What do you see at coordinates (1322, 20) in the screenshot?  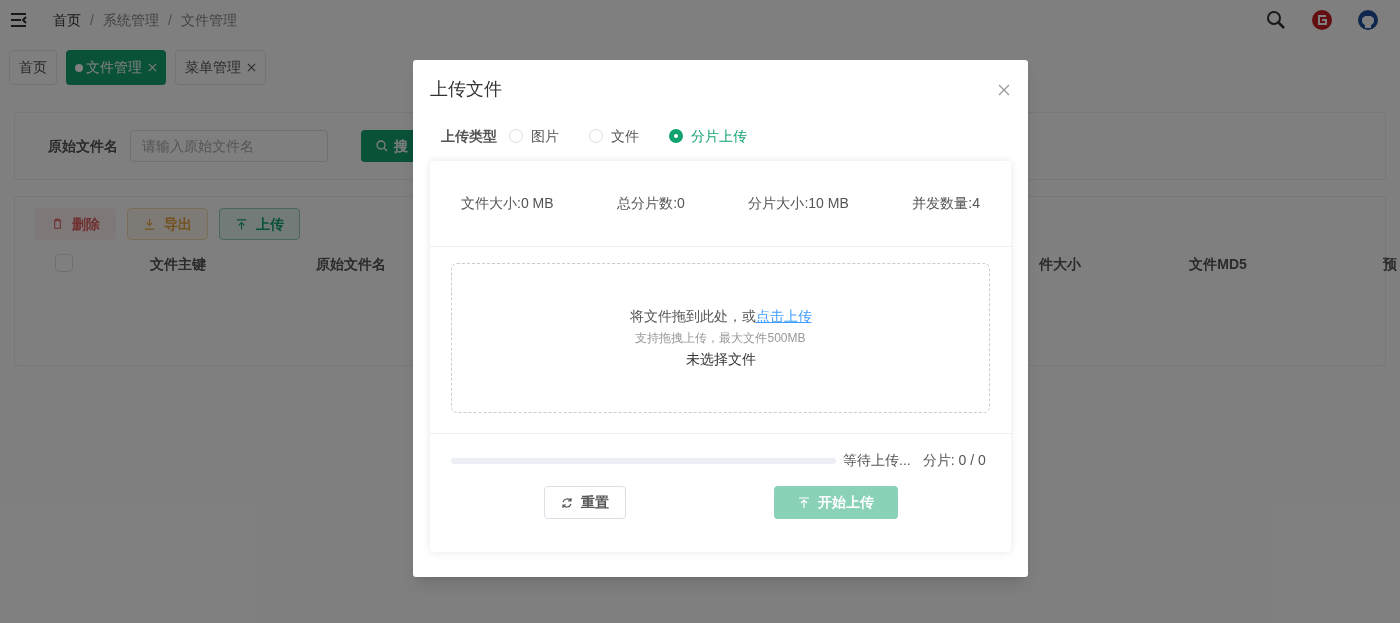 I see `logo-icon` at bounding box center [1322, 20].